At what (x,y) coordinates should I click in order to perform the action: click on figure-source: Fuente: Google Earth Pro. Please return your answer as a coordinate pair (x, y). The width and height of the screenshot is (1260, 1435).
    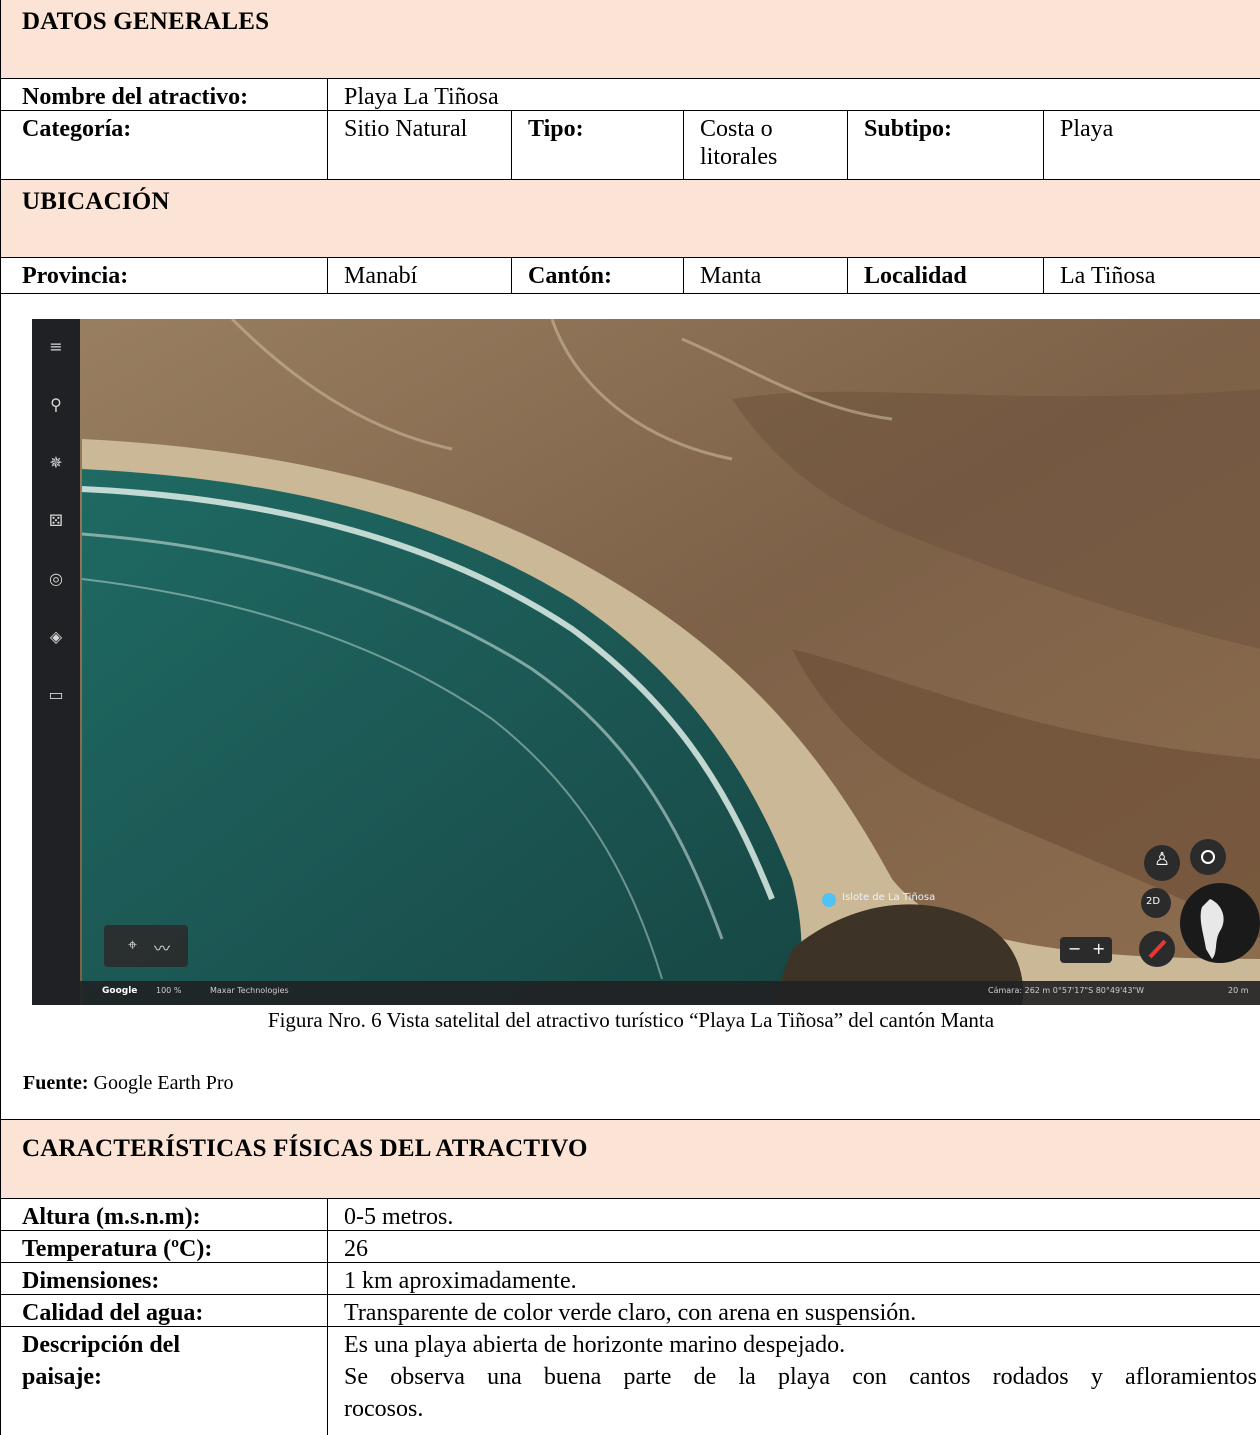
    Looking at the image, I should click on (128, 1083).